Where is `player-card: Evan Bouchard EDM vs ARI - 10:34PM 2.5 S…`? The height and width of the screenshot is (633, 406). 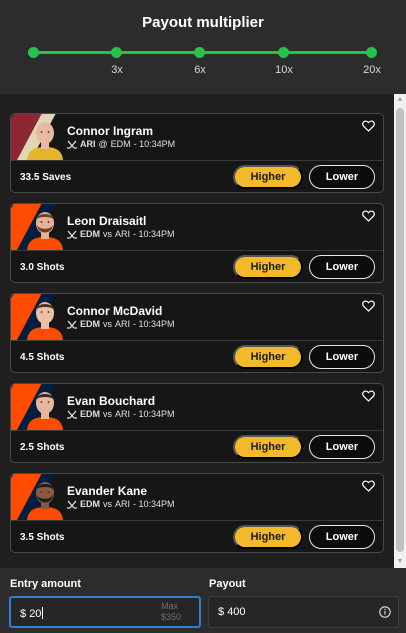
player-card: Evan Bouchard EDM vs ARI - 10:34PM 2.5 S… is located at coordinates (197, 423).